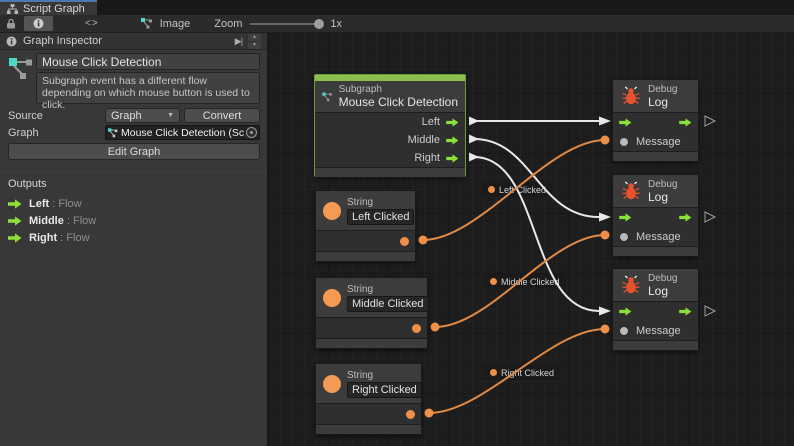 Image resolution: width=794 pixels, height=446 pixels. I want to click on convert-button: Convert, so click(222, 115).